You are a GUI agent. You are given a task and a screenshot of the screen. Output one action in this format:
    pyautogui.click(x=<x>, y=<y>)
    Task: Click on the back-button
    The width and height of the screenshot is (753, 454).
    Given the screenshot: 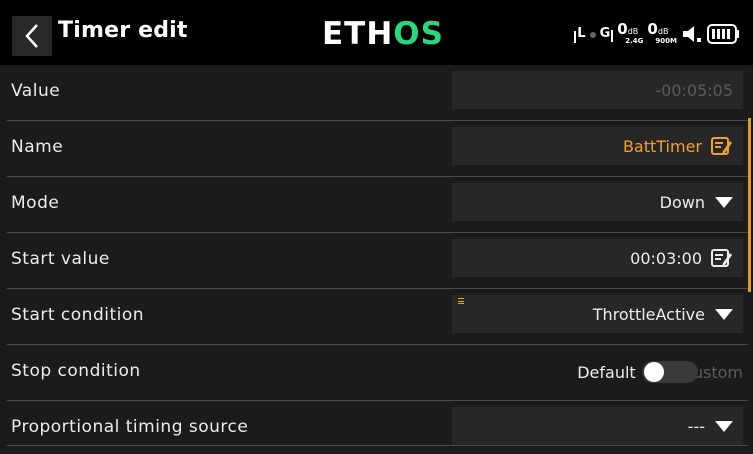 What is the action you would take?
    pyautogui.click(x=32, y=36)
    